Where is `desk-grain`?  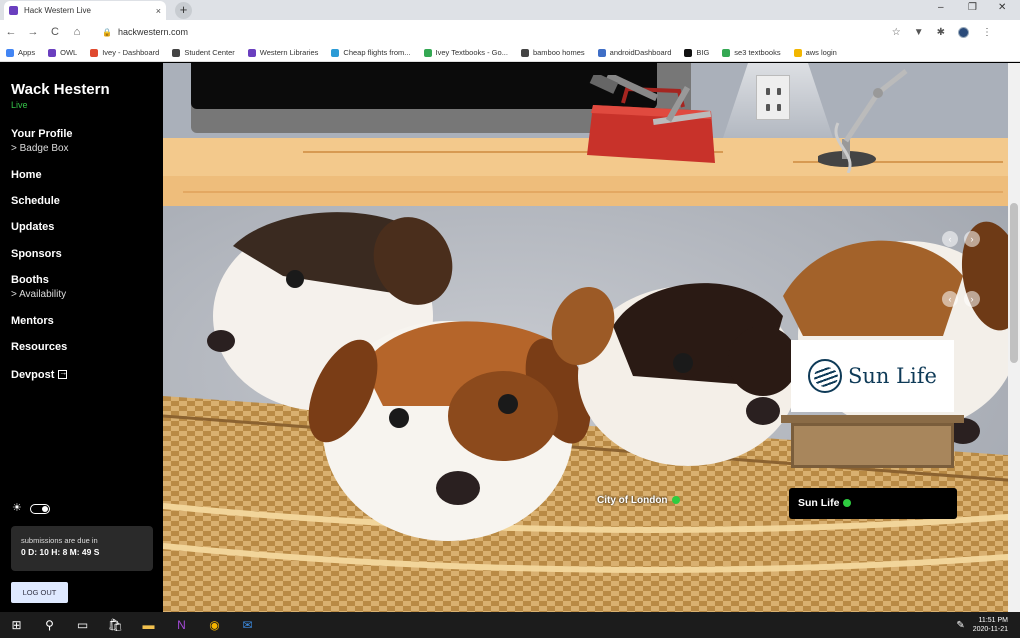 desk-grain is located at coordinates (593, 192).